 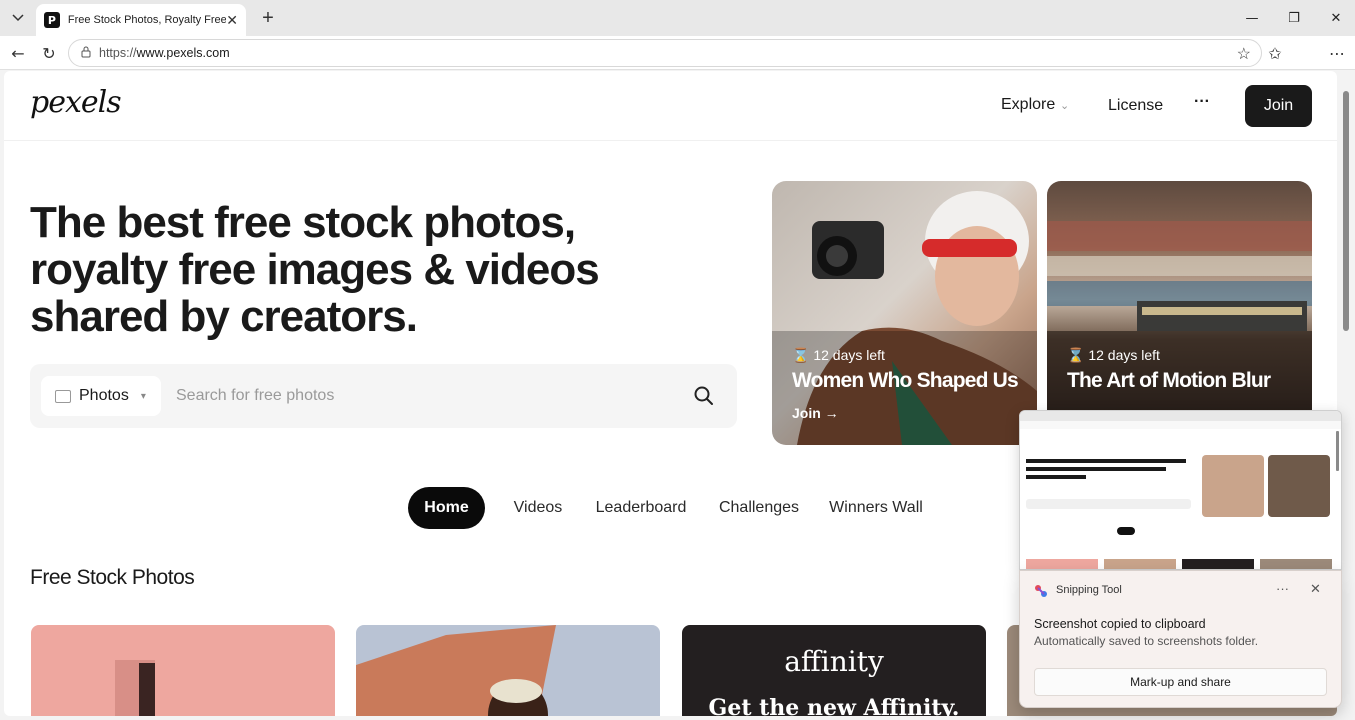 What do you see at coordinates (759, 508) in the screenshot?
I see `tab-challenges: Challenges` at bounding box center [759, 508].